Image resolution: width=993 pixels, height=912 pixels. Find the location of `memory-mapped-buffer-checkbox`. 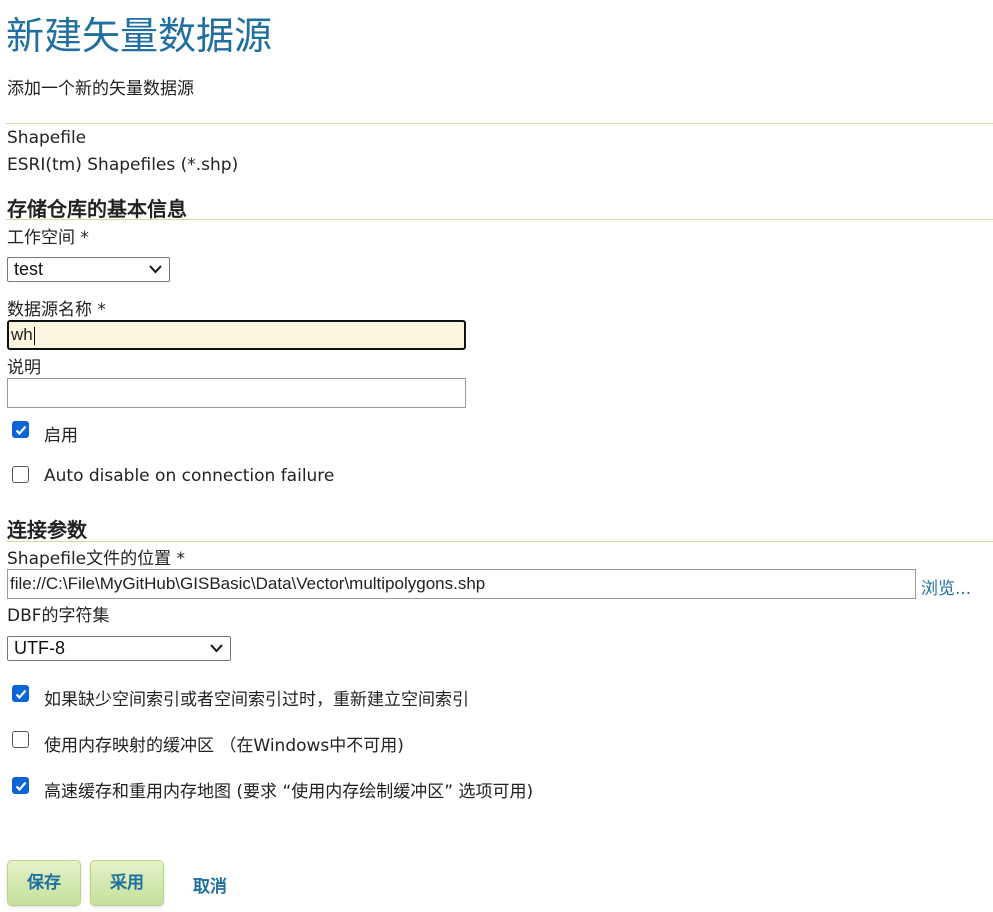

memory-mapped-buffer-checkbox is located at coordinates (20, 739).